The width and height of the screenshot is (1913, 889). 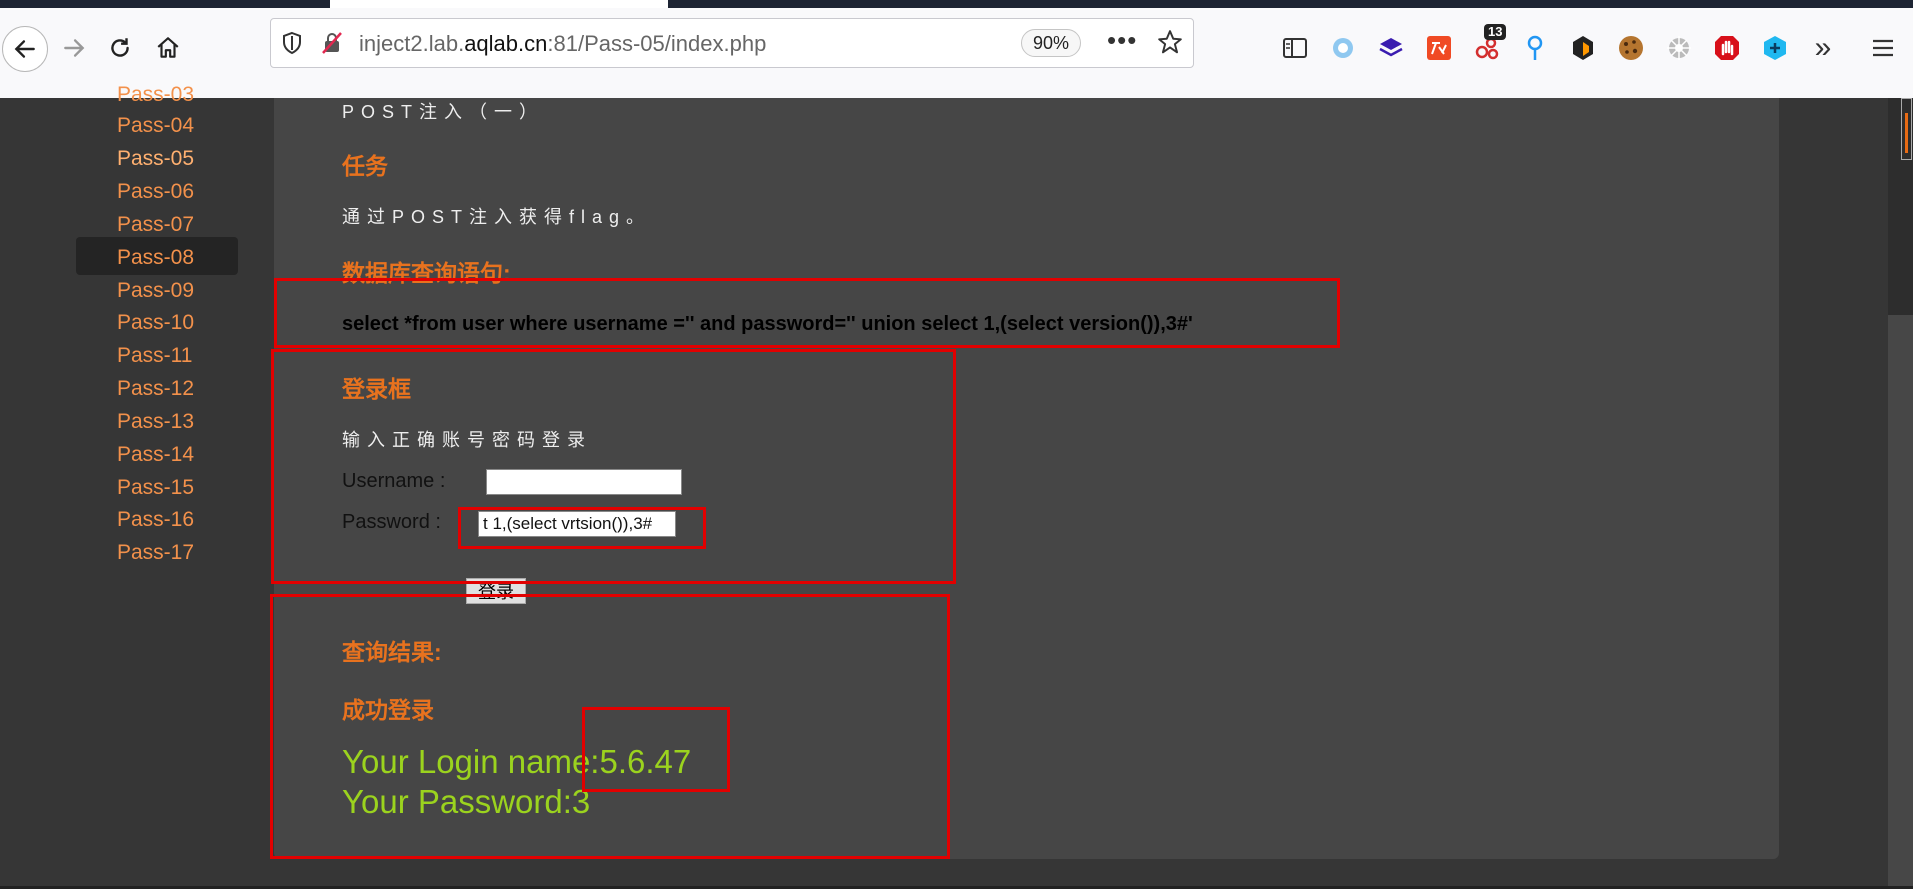 What do you see at coordinates (155, 553) in the screenshot?
I see `sidebar-item-pass-17: Pass-17` at bounding box center [155, 553].